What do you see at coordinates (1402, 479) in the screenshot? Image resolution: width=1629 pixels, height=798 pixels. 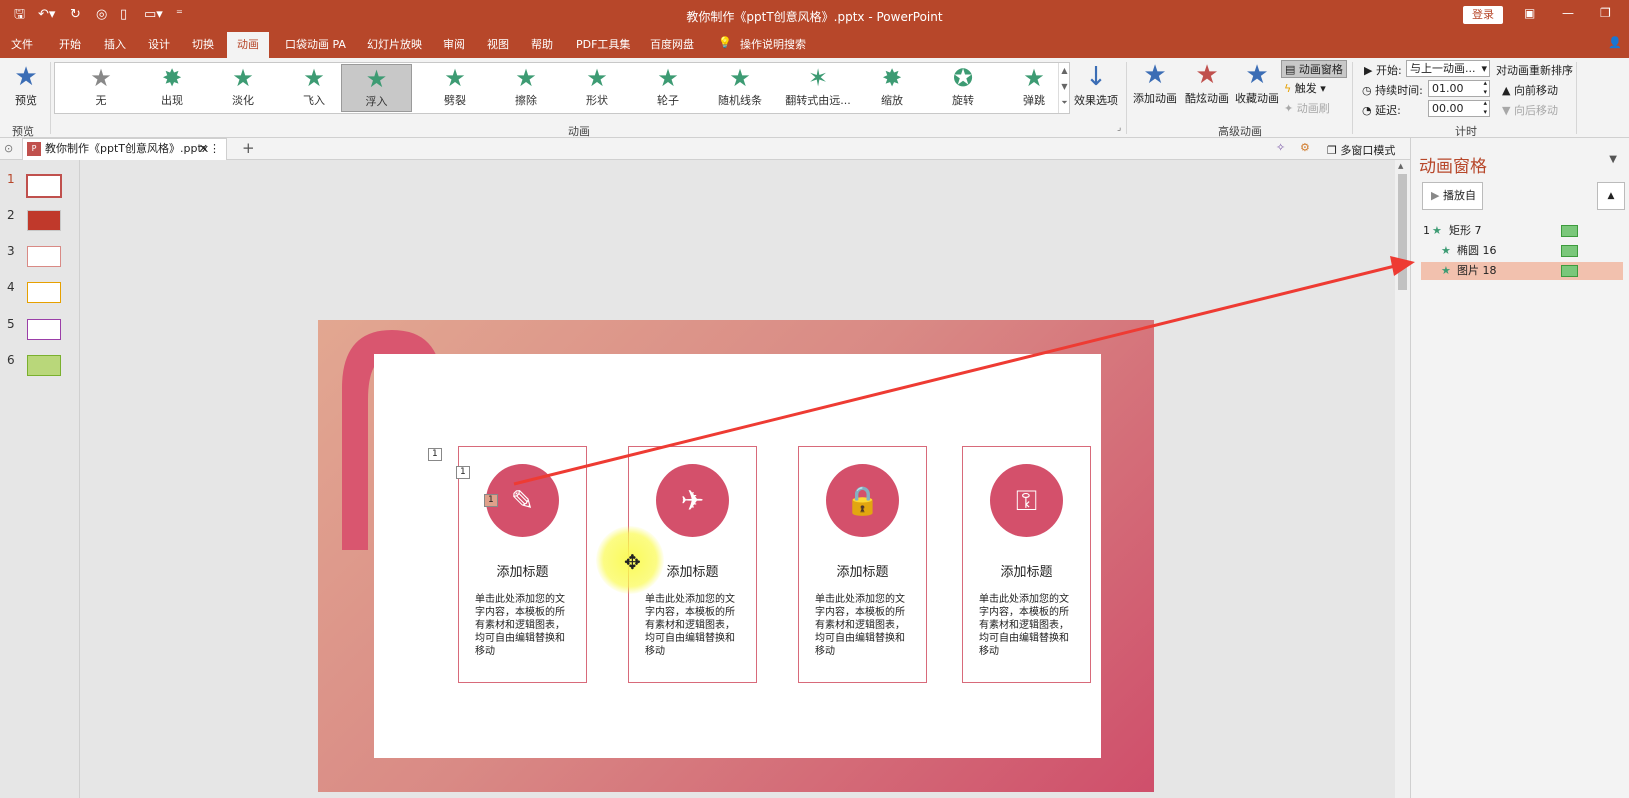 I see `vertical-scrollbar: ▲` at bounding box center [1402, 479].